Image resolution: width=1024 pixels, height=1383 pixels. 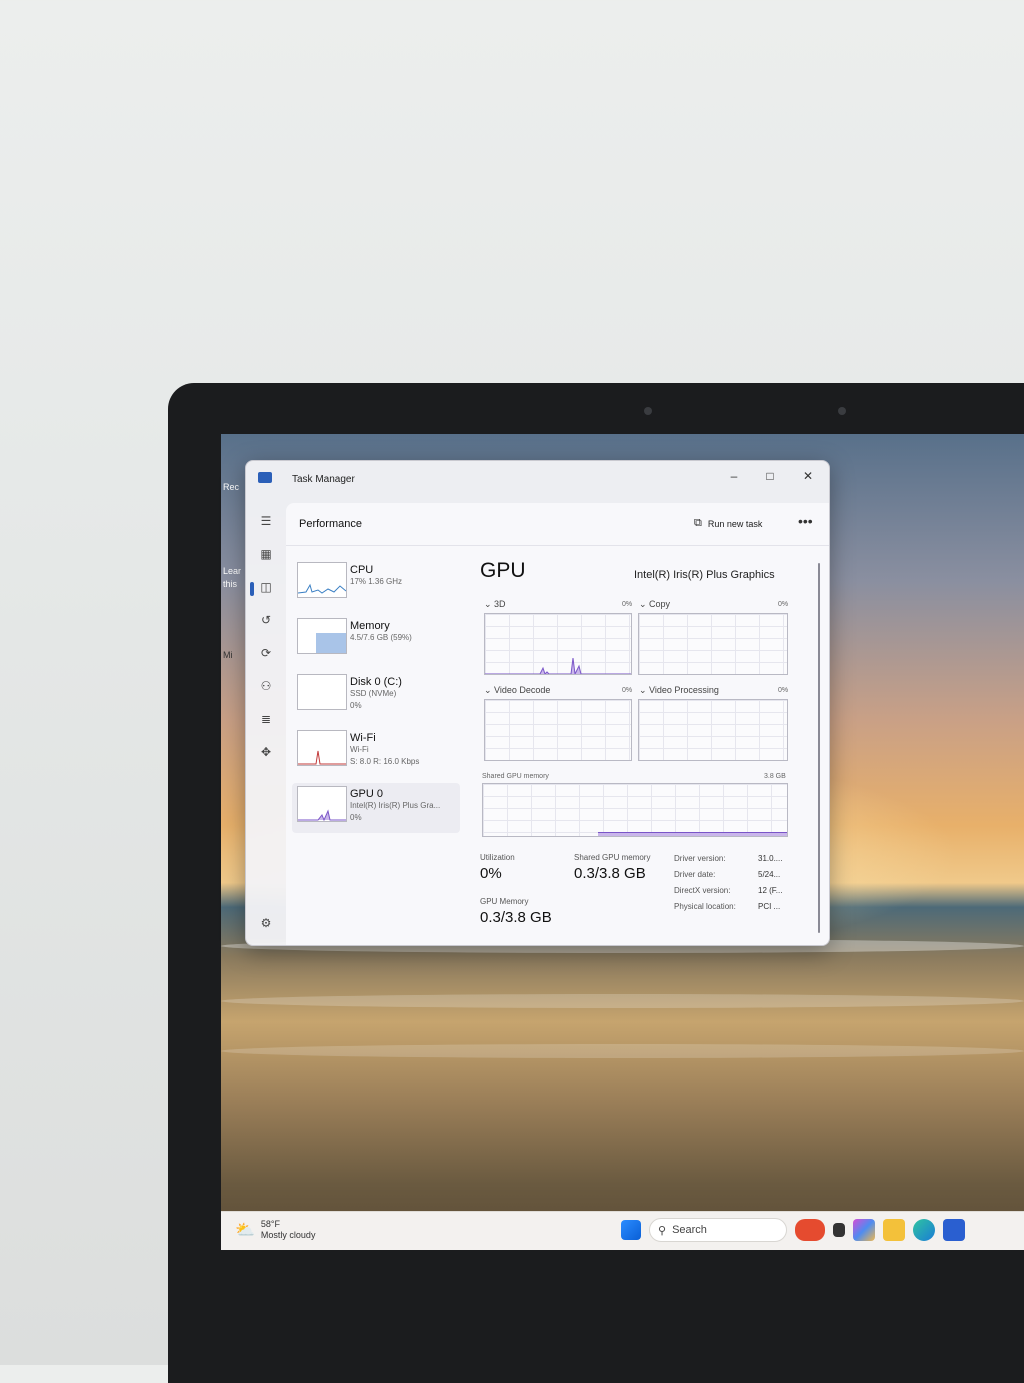 What do you see at coordinates (363, 738) in the screenshot?
I see `device-name: Wi-Fi` at bounding box center [363, 738].